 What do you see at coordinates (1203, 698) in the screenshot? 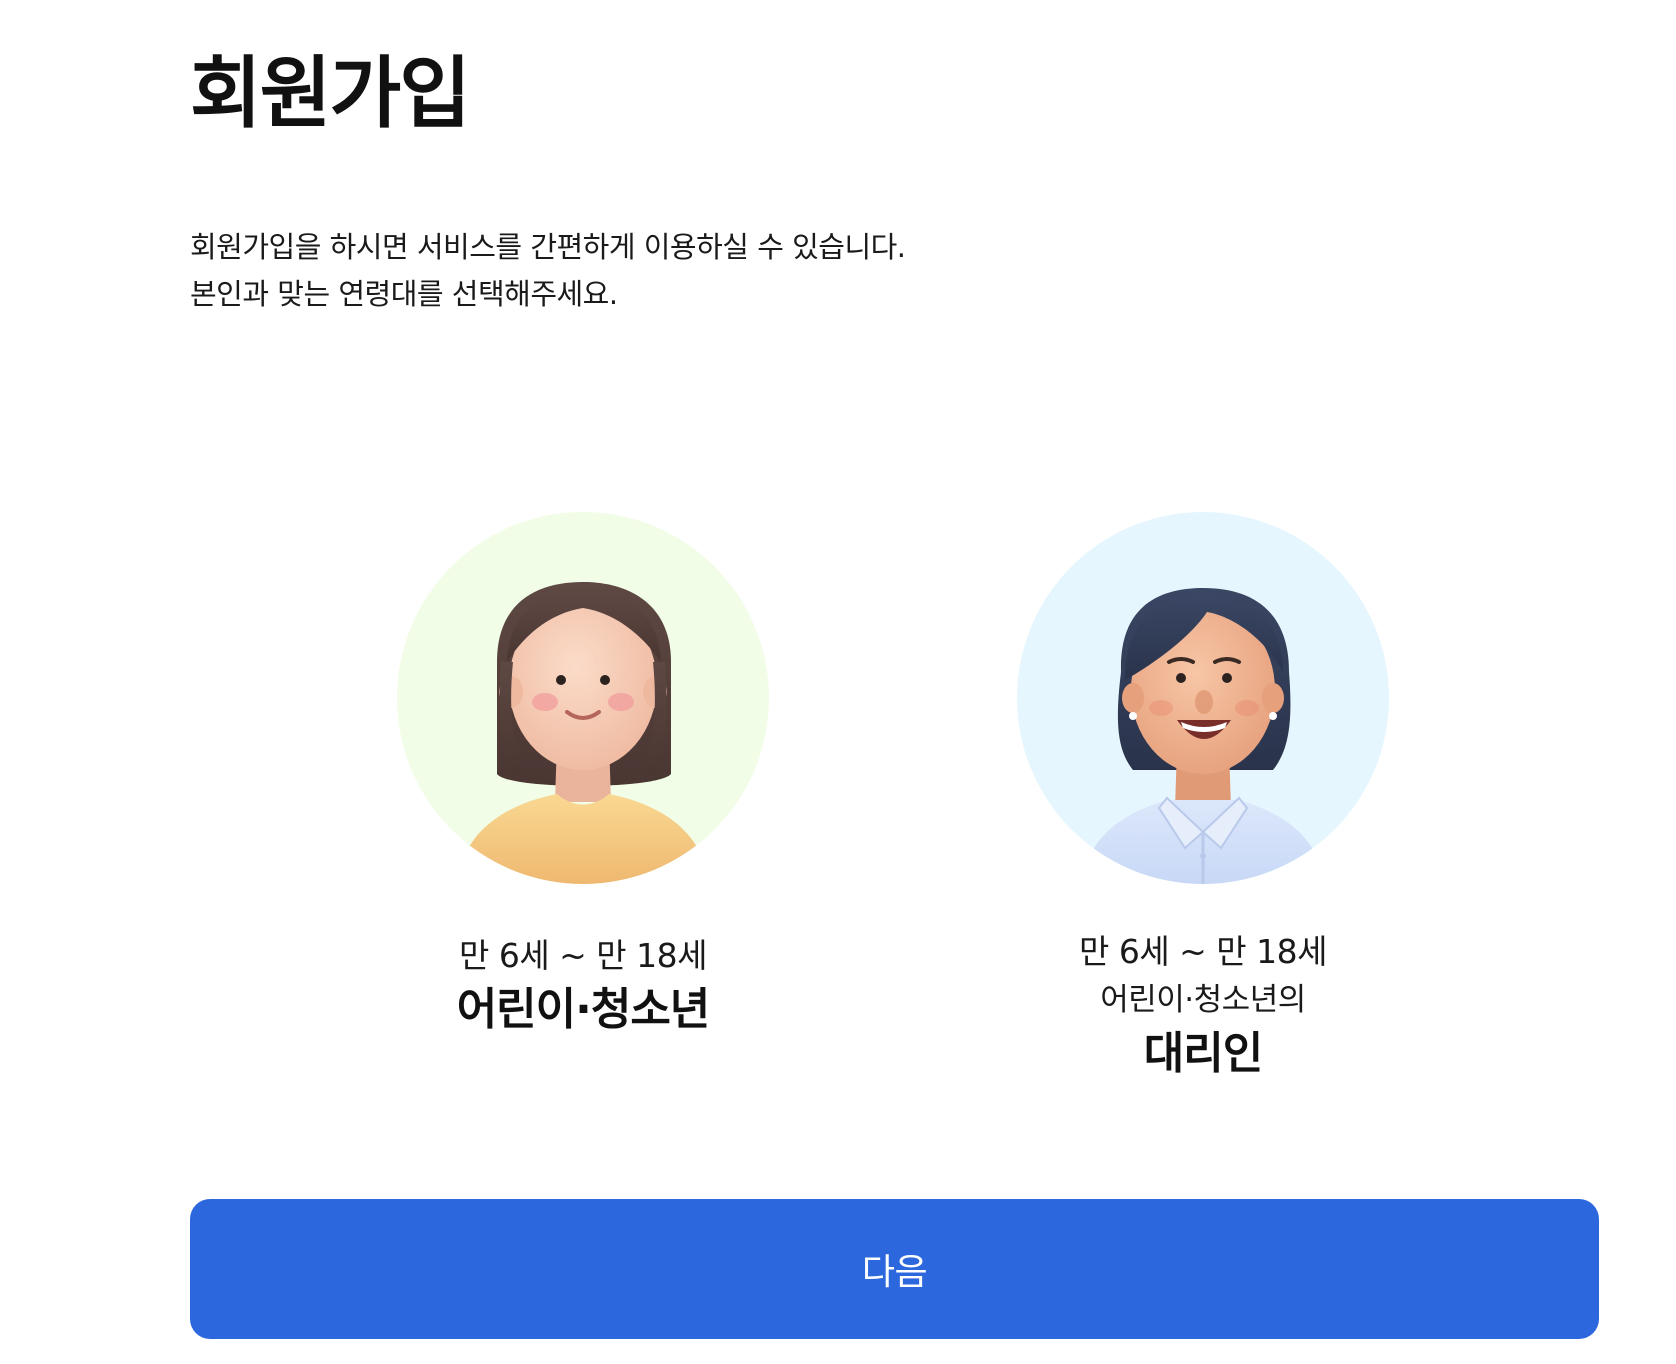
I see `woman-avatar-icon` at bounding box center [1203, 698].